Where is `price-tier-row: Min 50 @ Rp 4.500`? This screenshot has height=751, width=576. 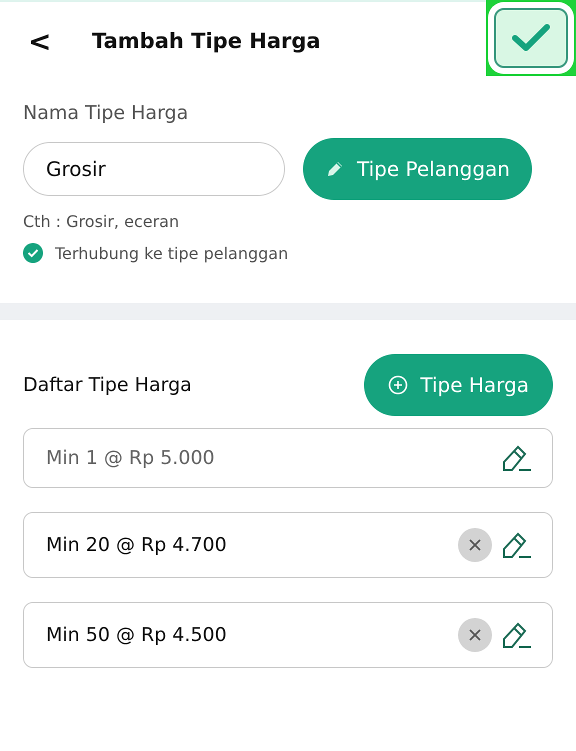 price-tier-row: Min 50 @ Rp 4.500 is located at coordinates (288, 635).